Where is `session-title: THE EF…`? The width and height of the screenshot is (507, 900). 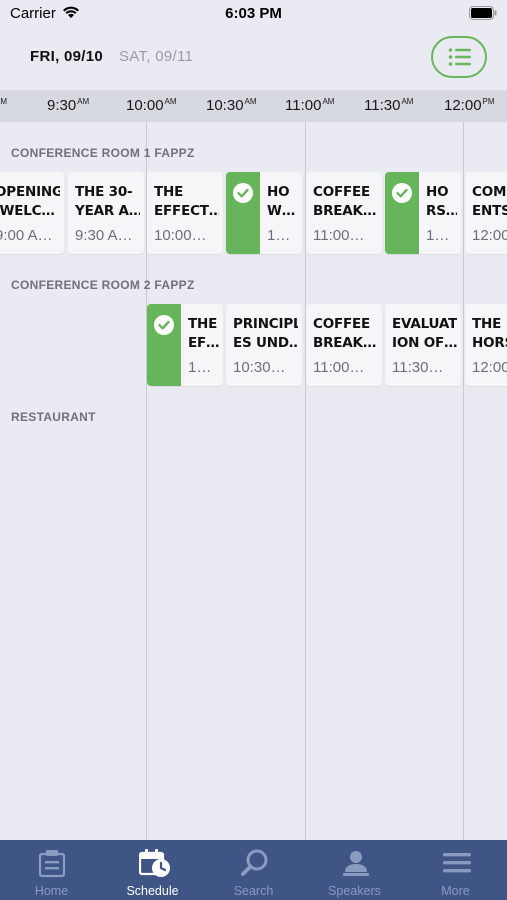
session-title: THE EF… is located at coordinates (203, 333).